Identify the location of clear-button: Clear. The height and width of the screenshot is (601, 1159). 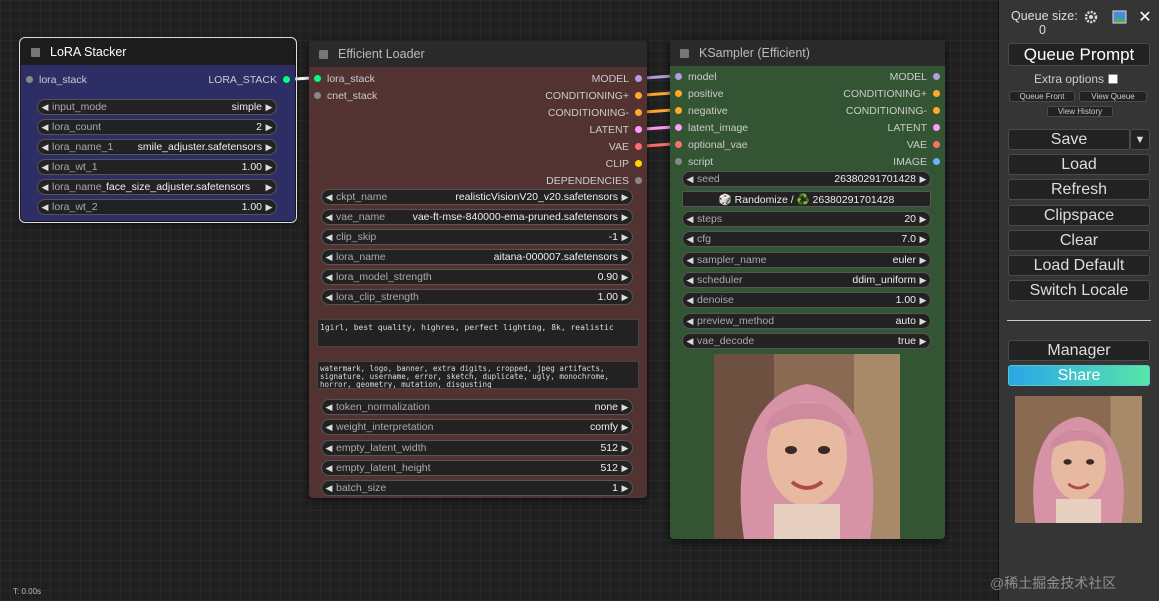
(1079, 240).